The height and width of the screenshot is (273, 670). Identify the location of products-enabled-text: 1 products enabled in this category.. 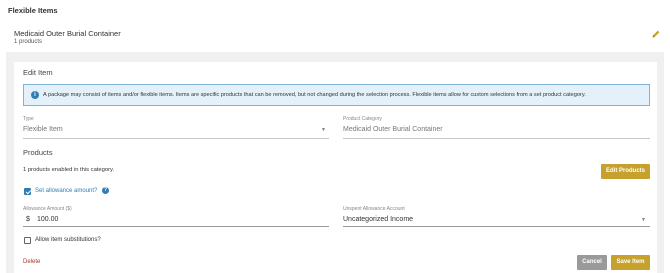
(69, 170).